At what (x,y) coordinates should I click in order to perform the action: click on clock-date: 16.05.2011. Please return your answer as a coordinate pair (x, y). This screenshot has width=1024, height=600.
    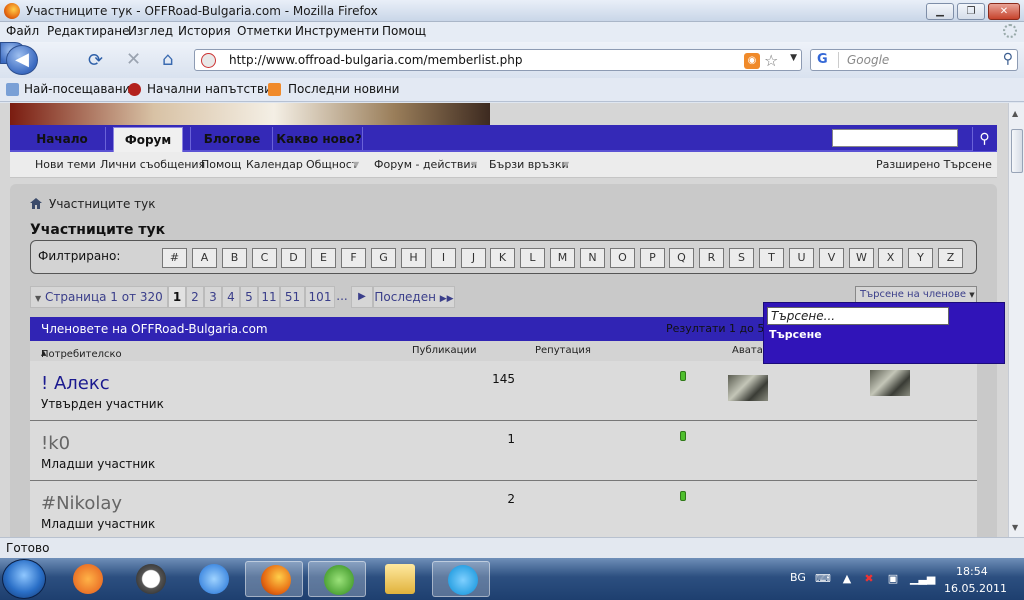
    Looking at the image, I should click on (975, 588).